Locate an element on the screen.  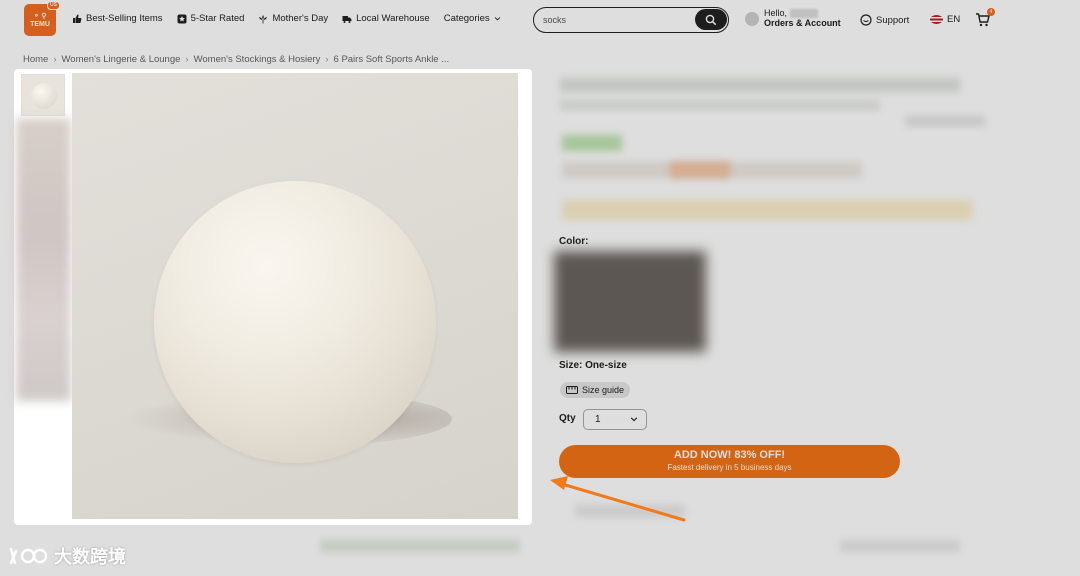
language-selector: EN is located at coordinates (945, 19).